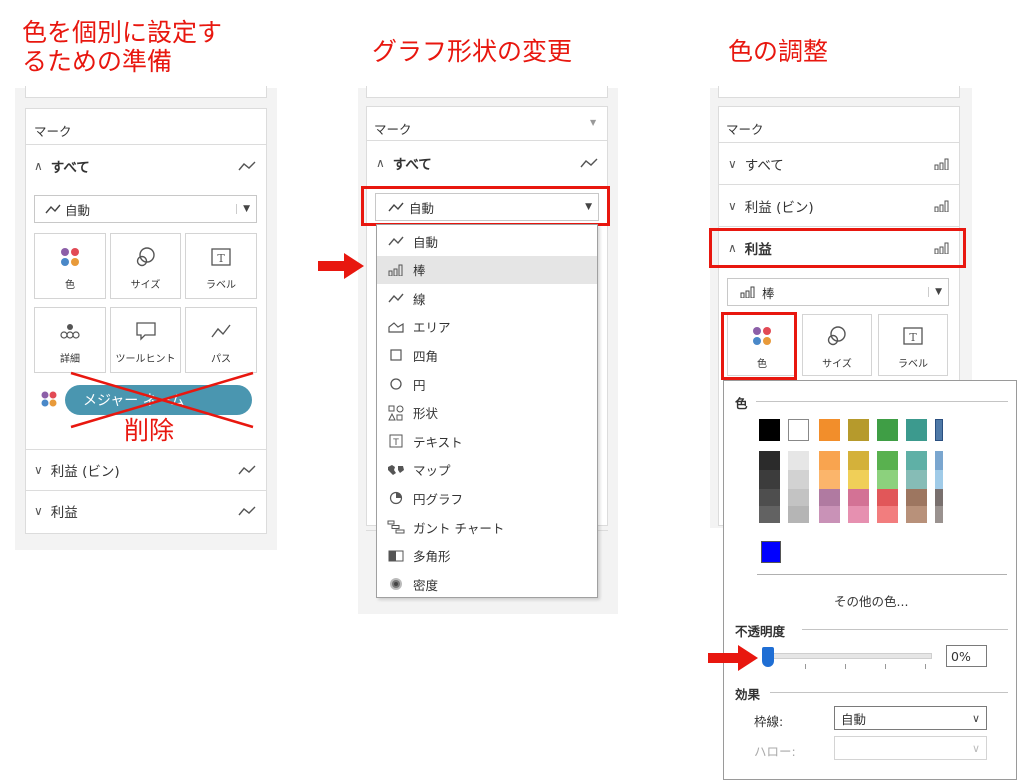  I want to click on menu-item: ガント チャート, so click(487, 527).